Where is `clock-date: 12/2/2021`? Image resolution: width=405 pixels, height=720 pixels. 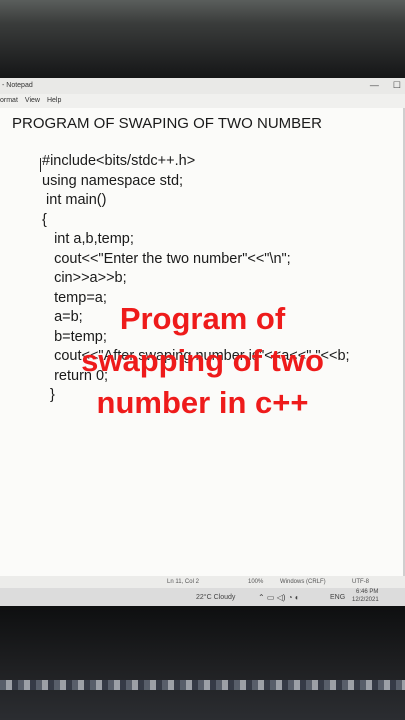
clock-date: 12/2/2021 is located at coordinates (365, 600).